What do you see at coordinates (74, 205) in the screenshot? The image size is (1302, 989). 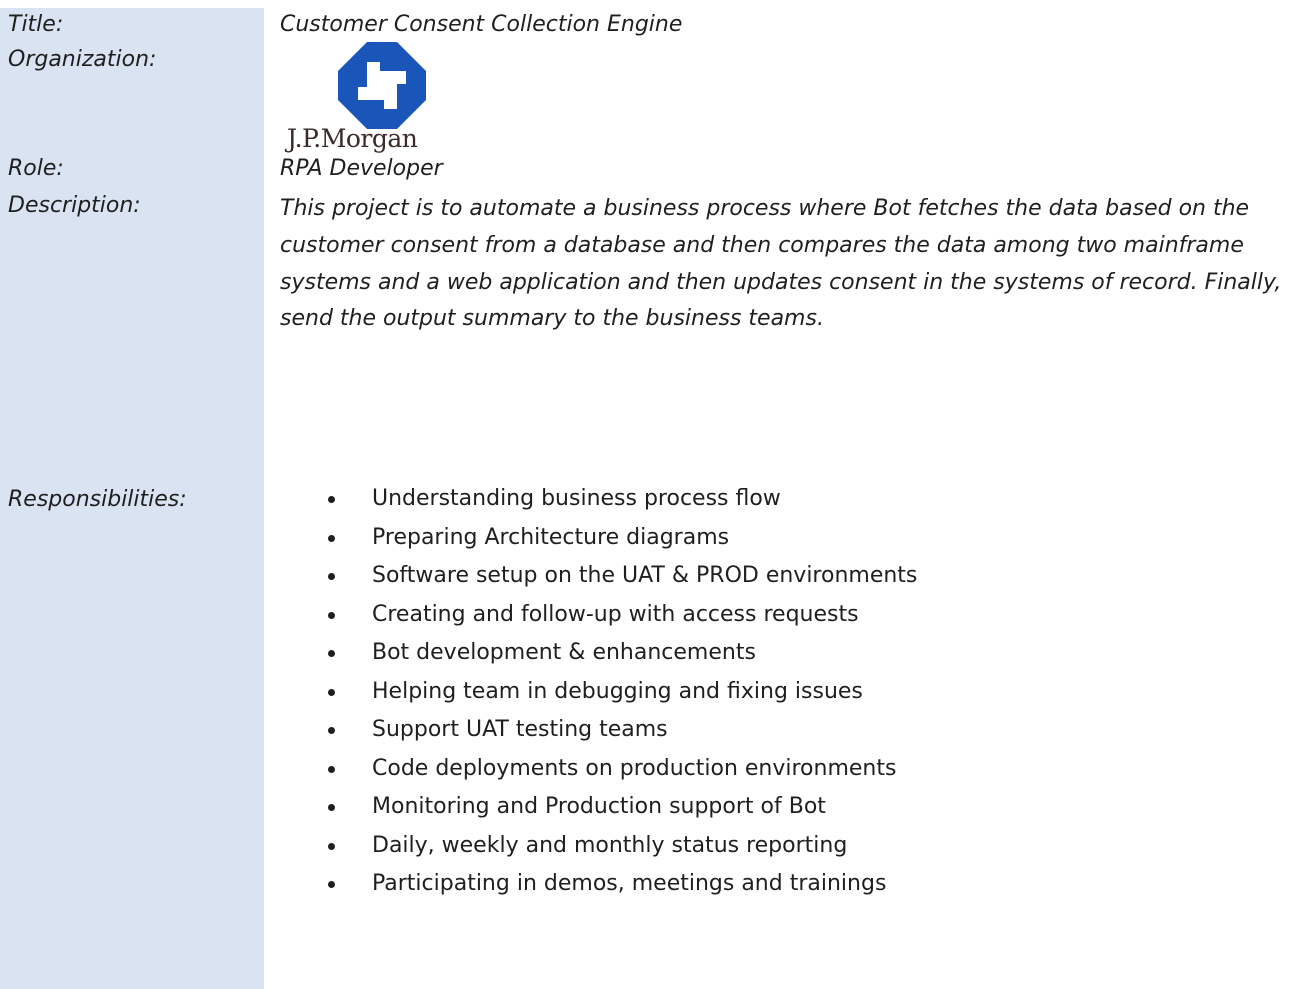 I see `description-label: Description:` at bounding box center [74, 205].